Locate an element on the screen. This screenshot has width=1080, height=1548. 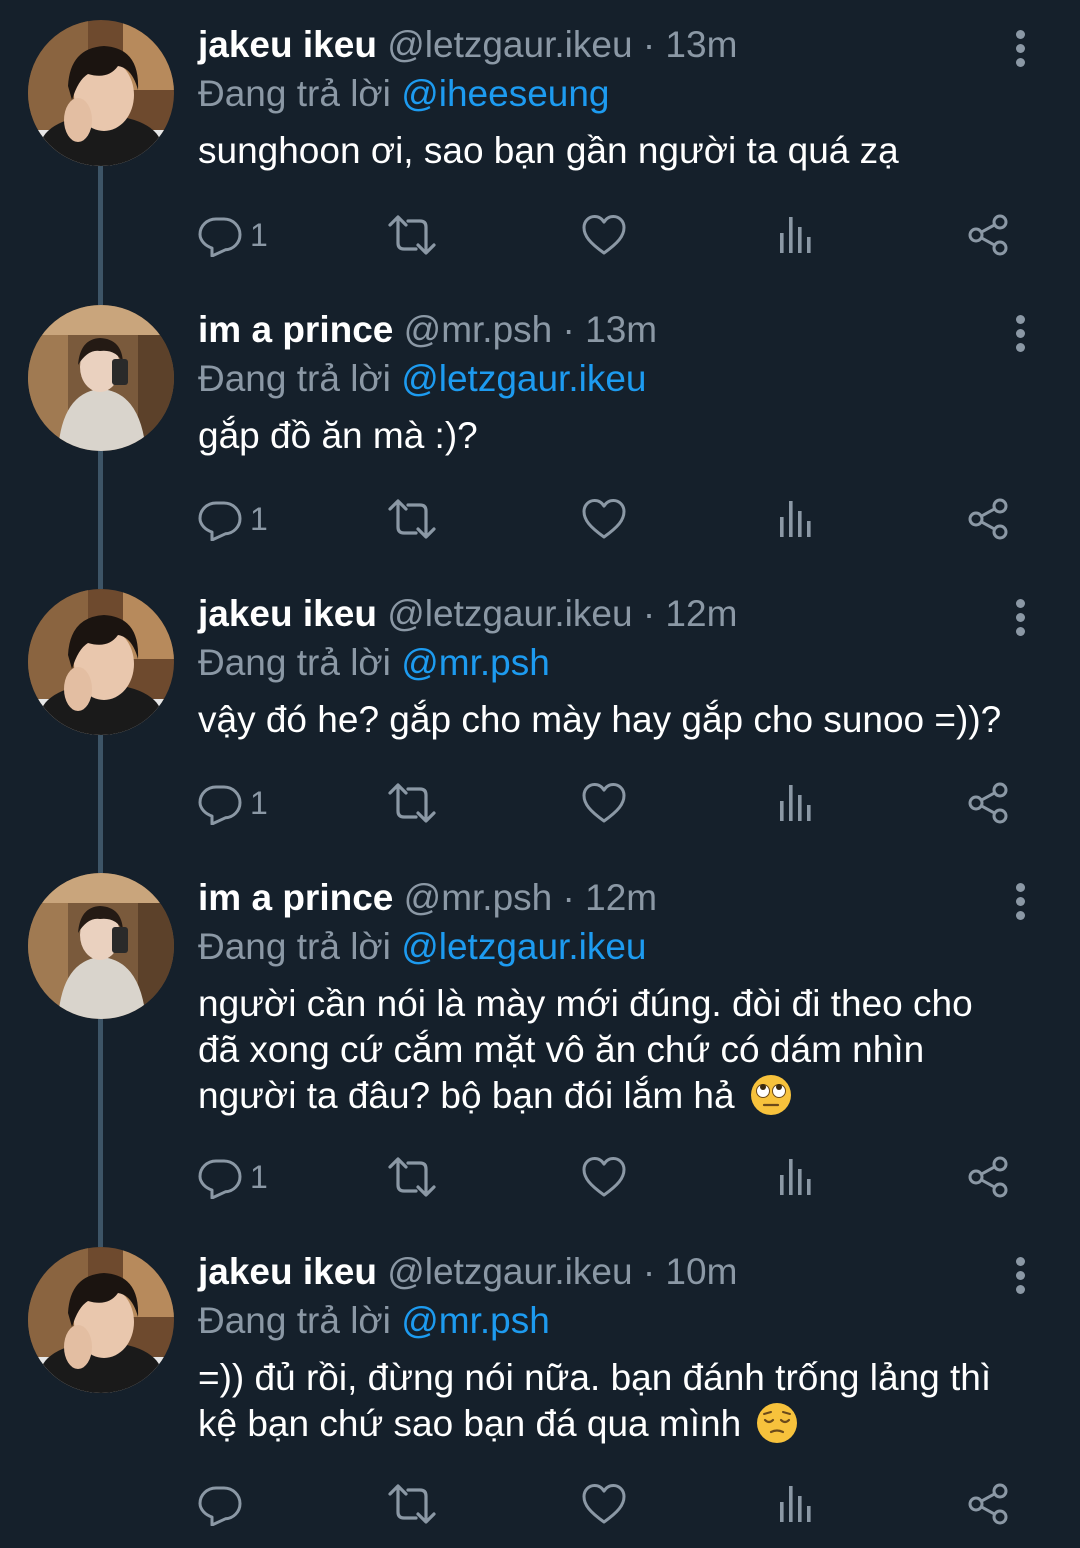
thread-connector-line is located at coordinates (100, 519).